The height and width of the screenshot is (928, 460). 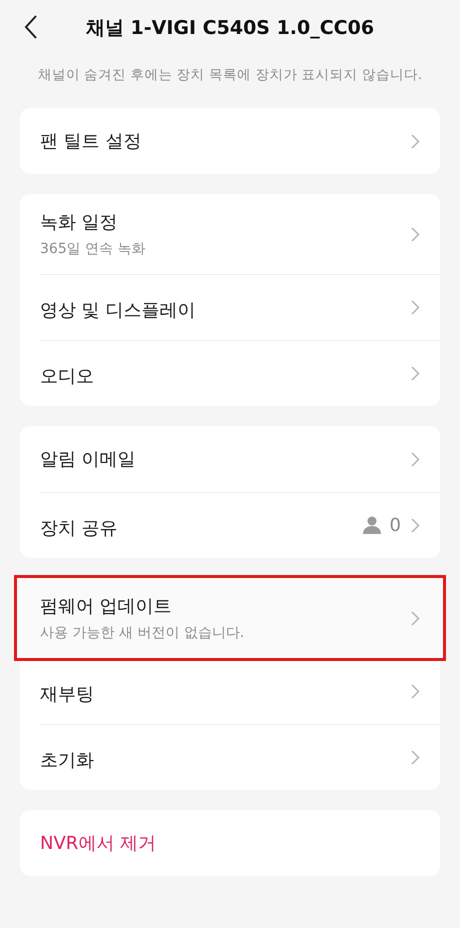 I want to click on settings-row: 장치 공유 0, so click(x=230, y=525).